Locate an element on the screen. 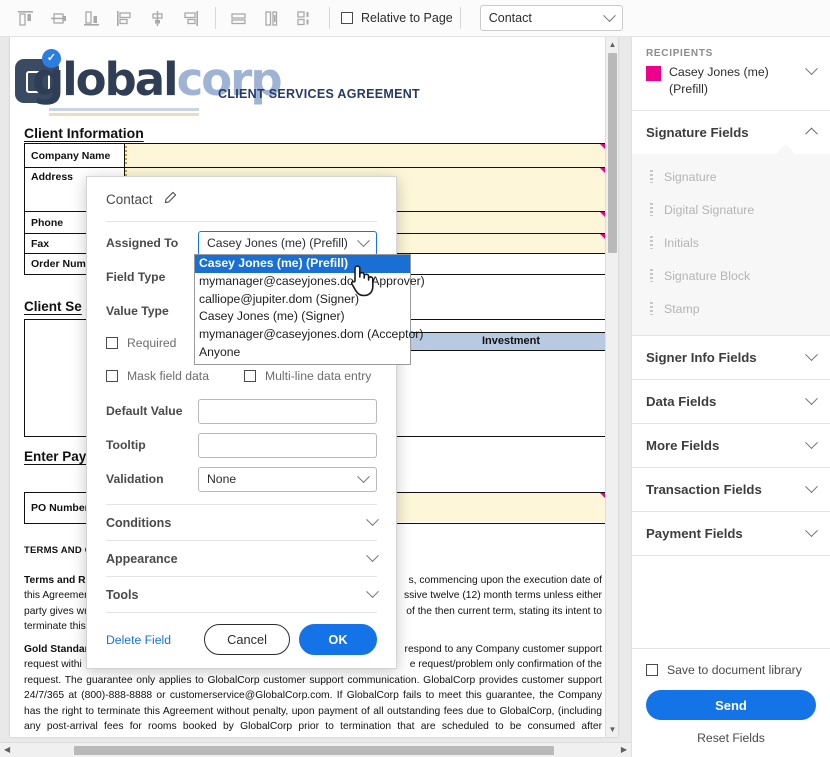  field-dash is located at coordinates (126, 155).